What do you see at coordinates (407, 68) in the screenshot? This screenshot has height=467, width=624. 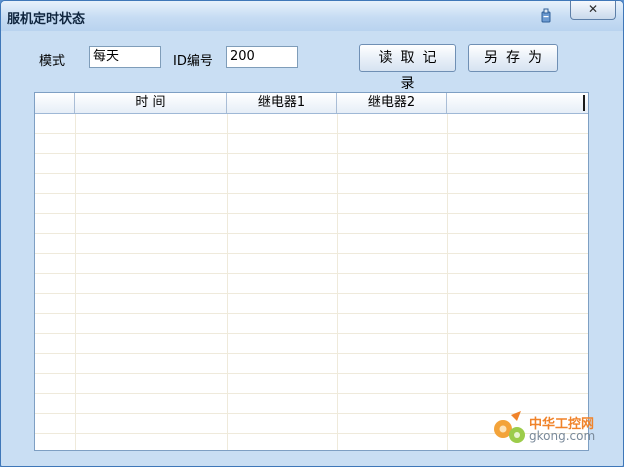 I see `read-records-button: 读取记录` at bounding box center [407, 68].